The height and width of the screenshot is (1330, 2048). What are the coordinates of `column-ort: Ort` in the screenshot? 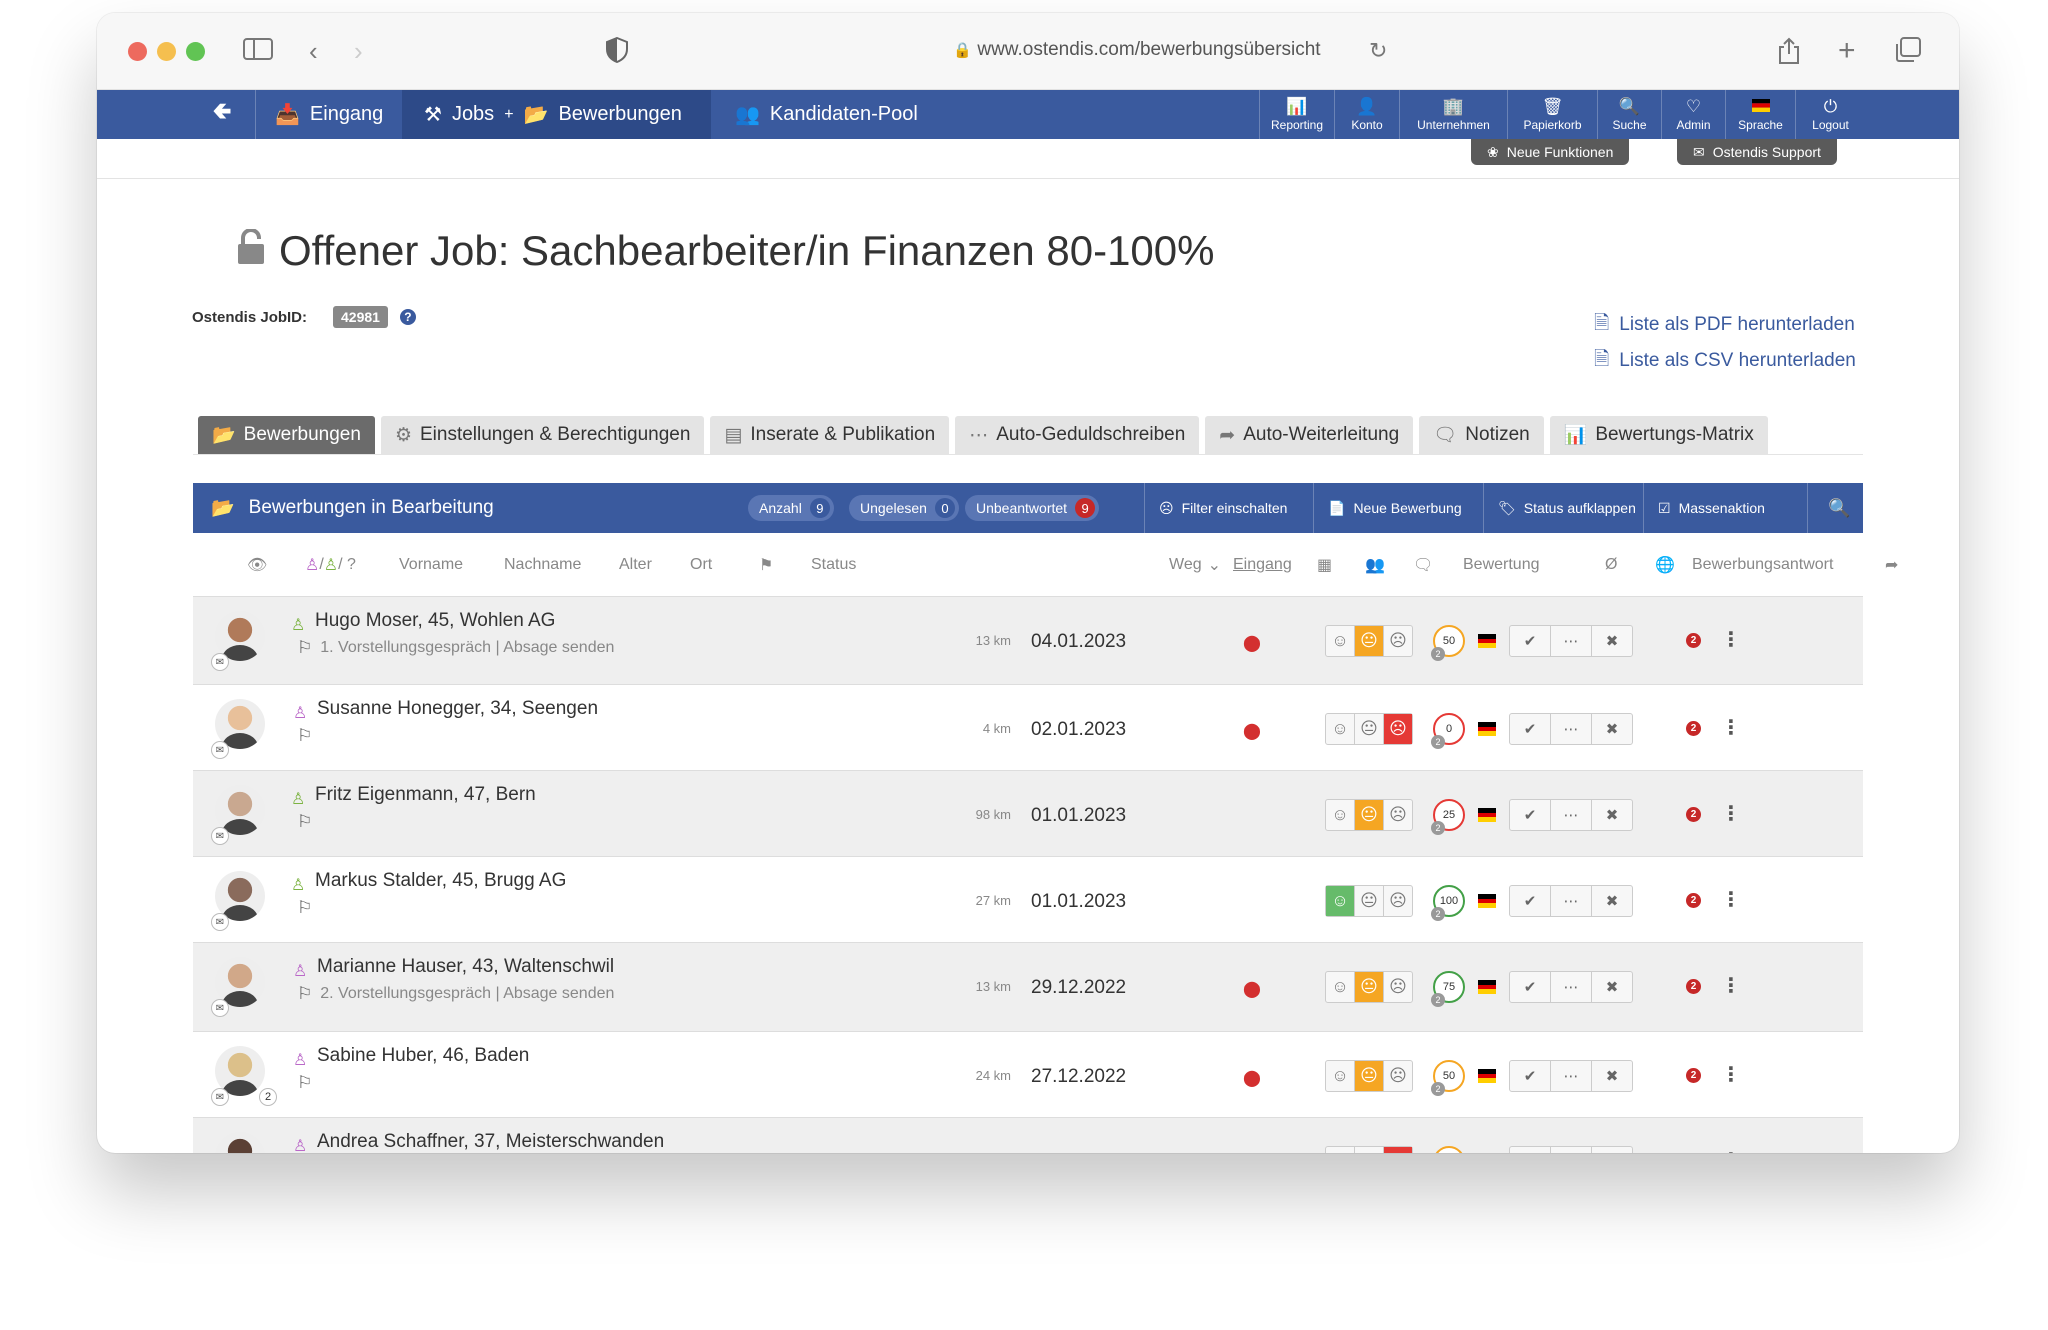 It's located at (701, 565).